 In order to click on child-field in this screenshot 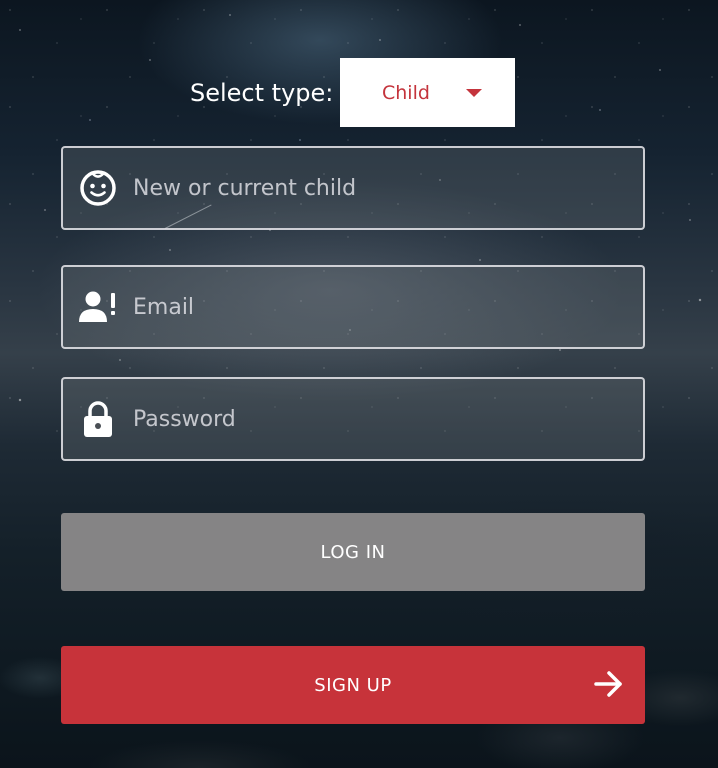, I will do `click(353, 188)`.